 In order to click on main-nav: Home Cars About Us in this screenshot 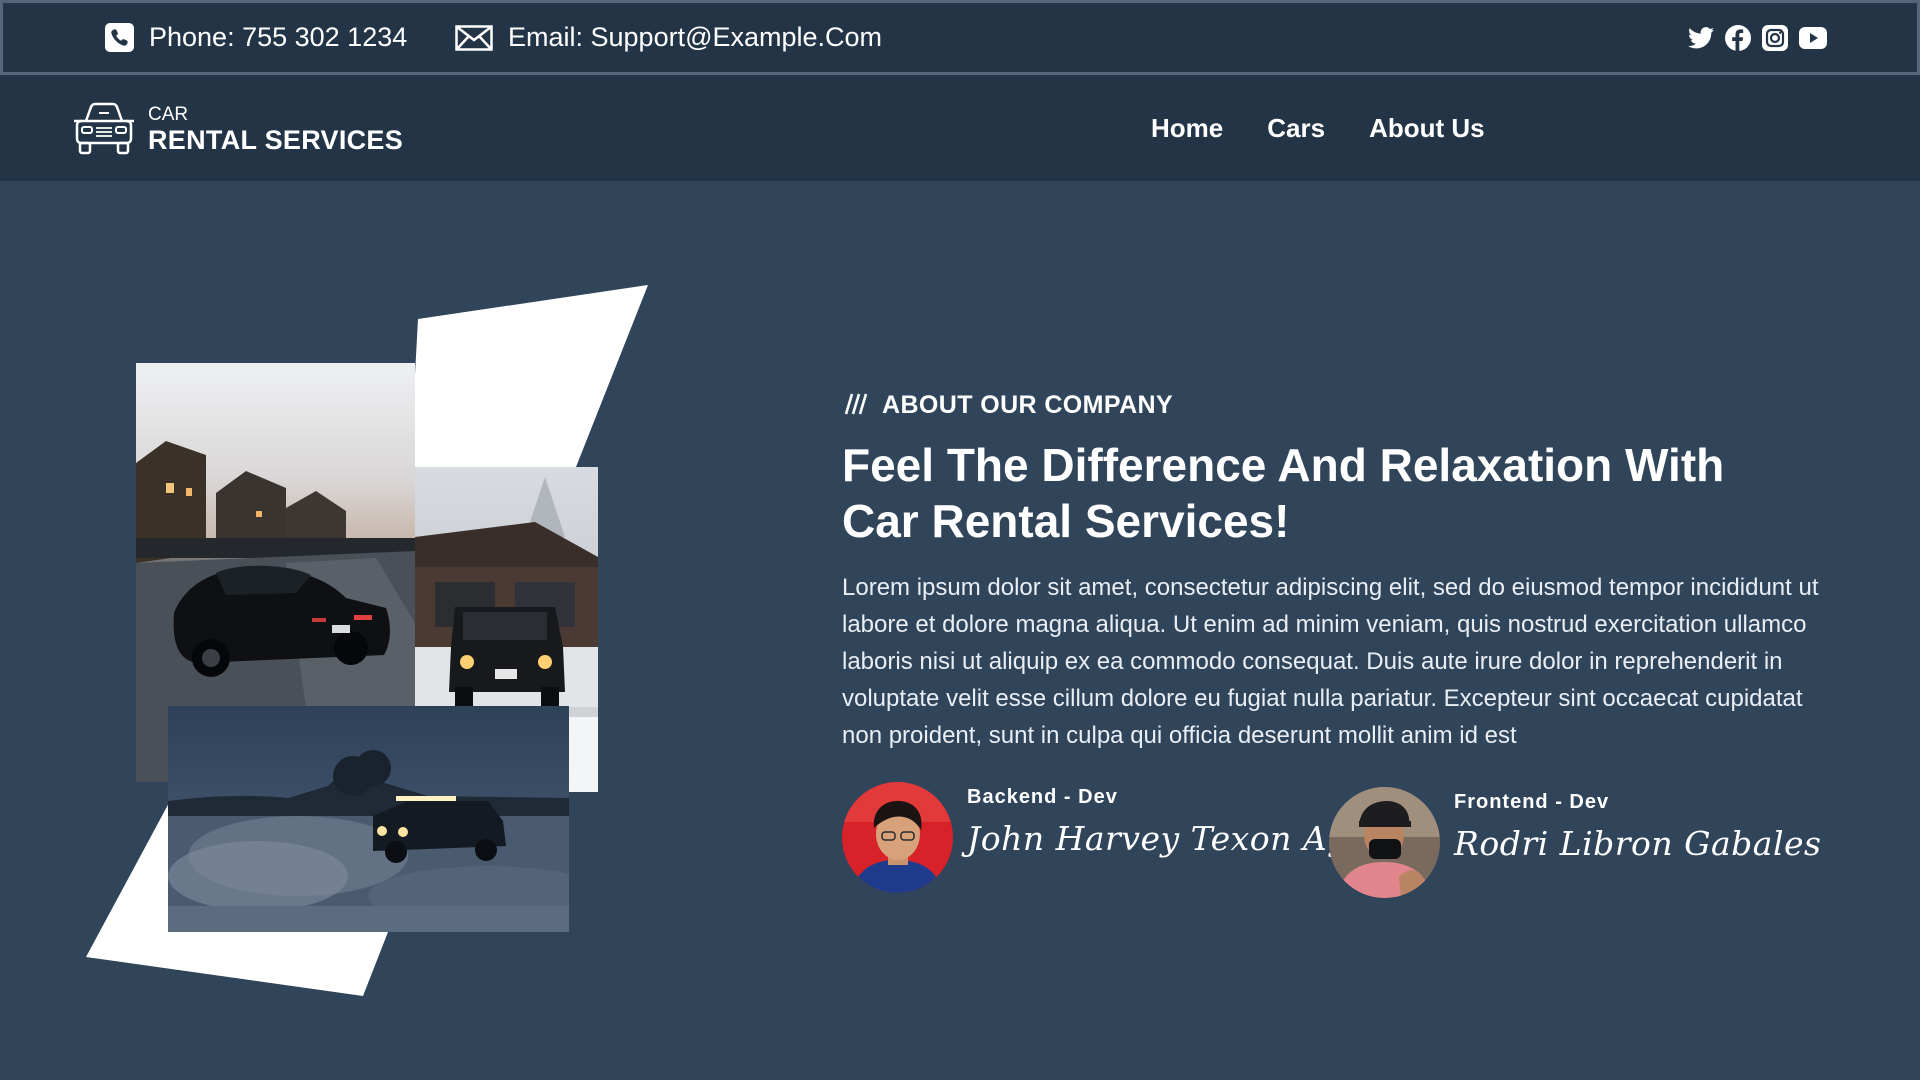, I will do `click(1318, 128)`.